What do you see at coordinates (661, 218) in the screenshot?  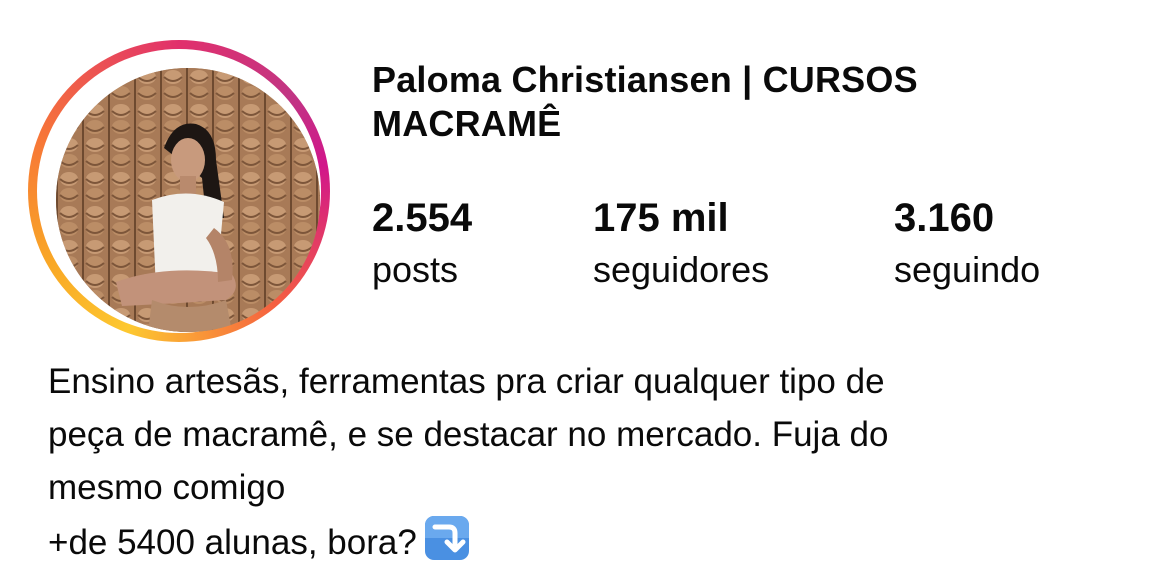 I see `followers-count: 175 mil` at bounding box center [661, 218].